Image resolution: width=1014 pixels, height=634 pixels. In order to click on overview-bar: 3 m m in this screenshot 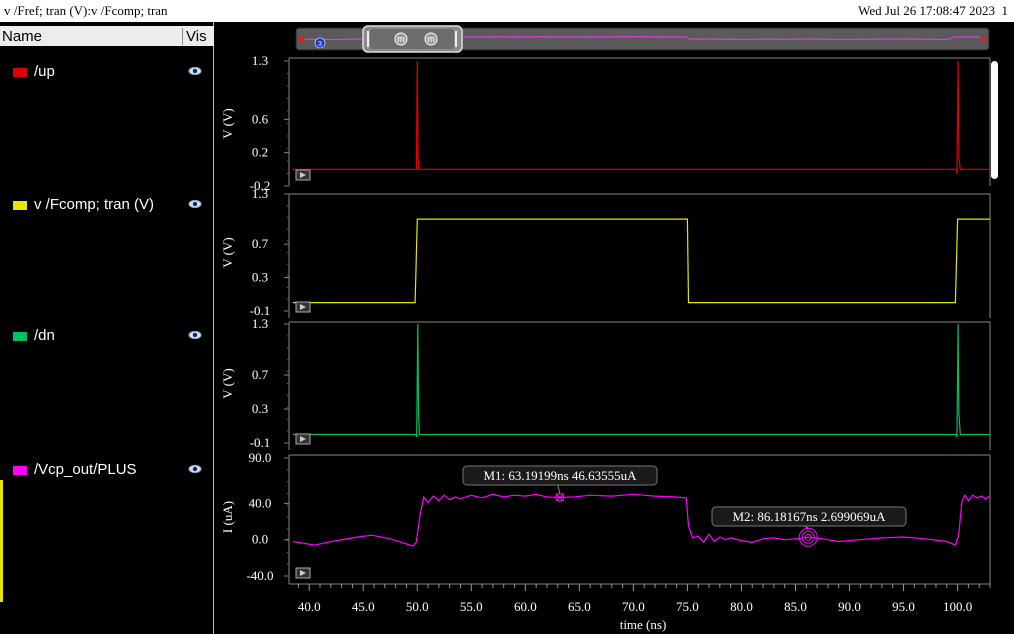, I will do `click(642, 39)`.